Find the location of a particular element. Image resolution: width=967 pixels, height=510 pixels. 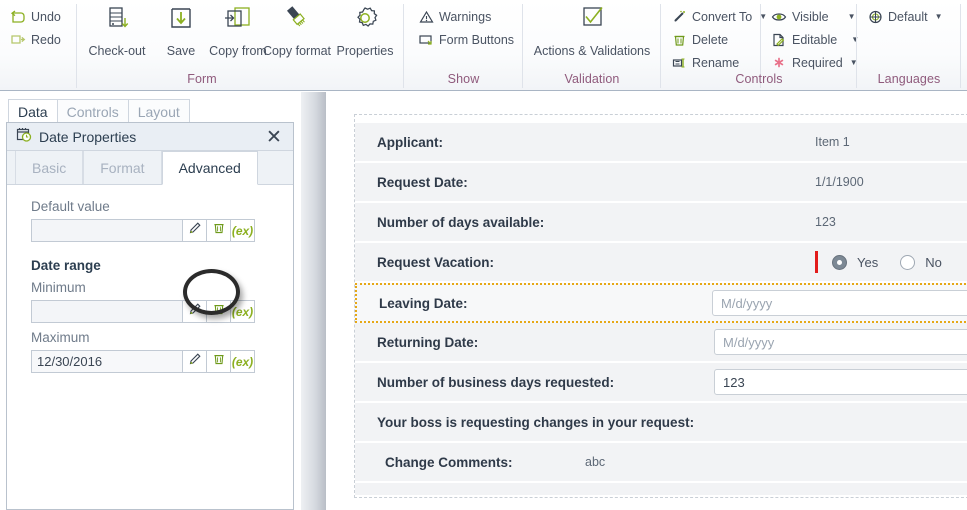

editable-label: Editable is located at coordinates (815, 39).